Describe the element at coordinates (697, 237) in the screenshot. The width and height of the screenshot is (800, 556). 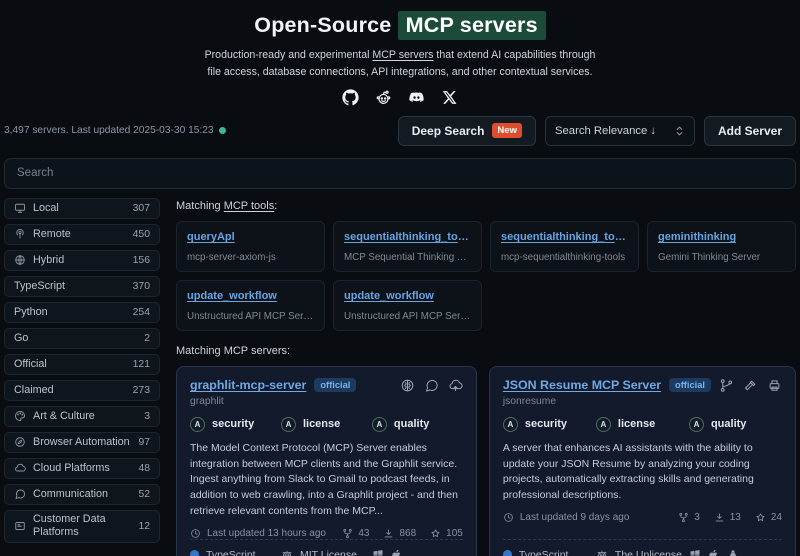
I see `tool-name-link: geminithinking` at that location.